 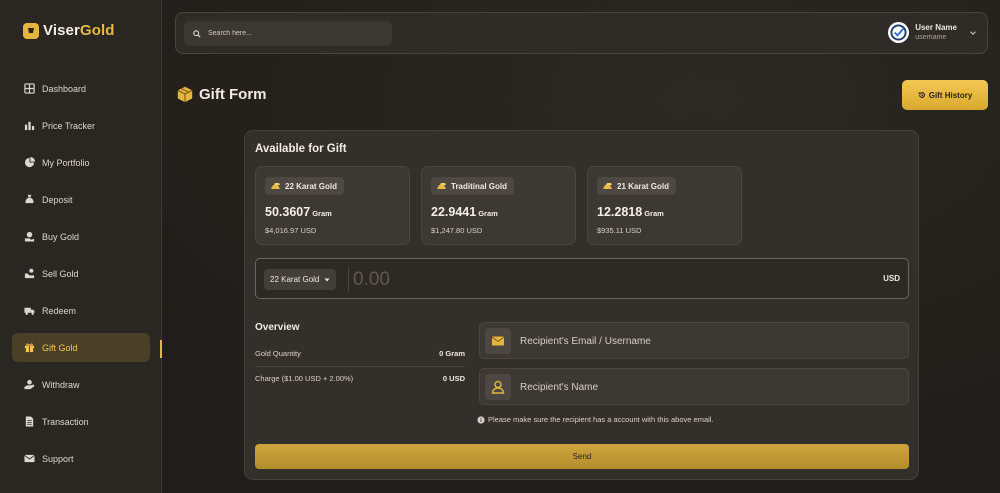 I want to click on sidebar-item-transaction: Transaction, so click(x=81, y=421).